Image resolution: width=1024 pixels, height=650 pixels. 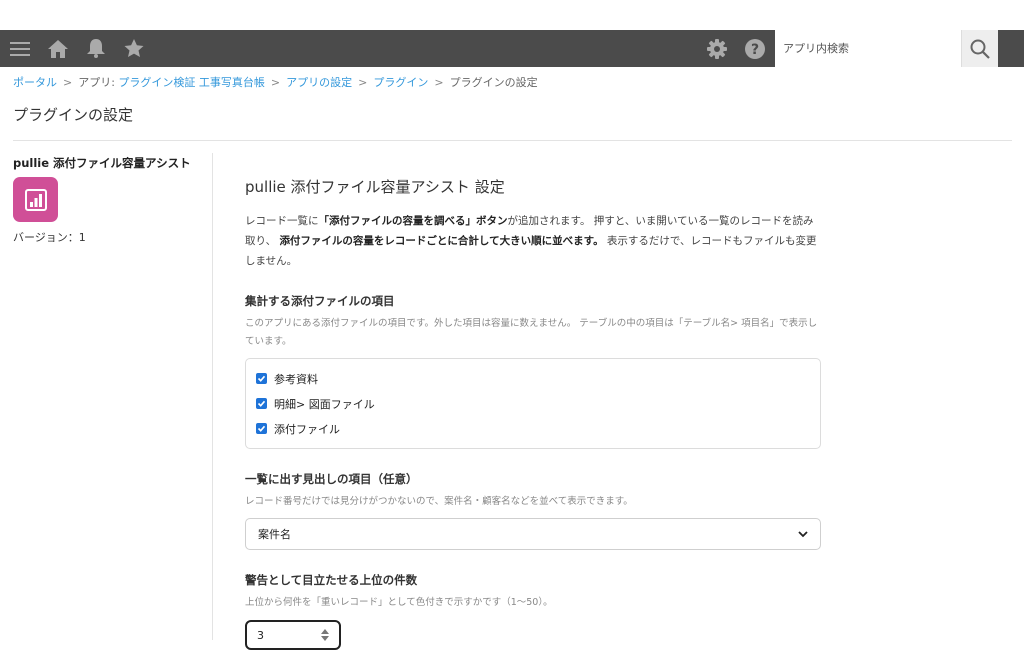 I want to click on list-item: 添付ファイル, so click(x=533, y=428).